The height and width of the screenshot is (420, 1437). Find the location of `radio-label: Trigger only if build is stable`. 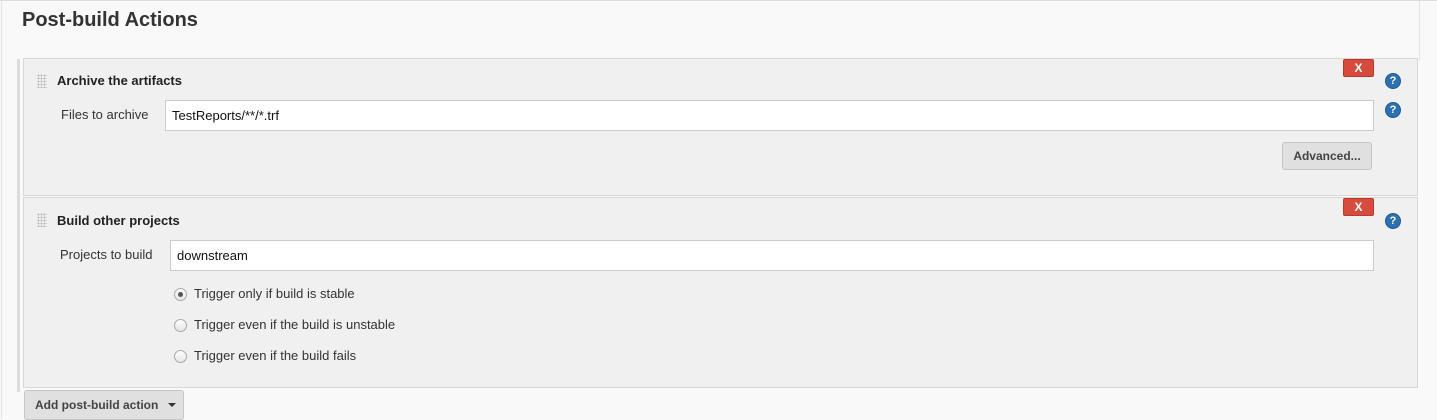

radio-label: Trigger only if build is stable is located at coordinates (274, 293).